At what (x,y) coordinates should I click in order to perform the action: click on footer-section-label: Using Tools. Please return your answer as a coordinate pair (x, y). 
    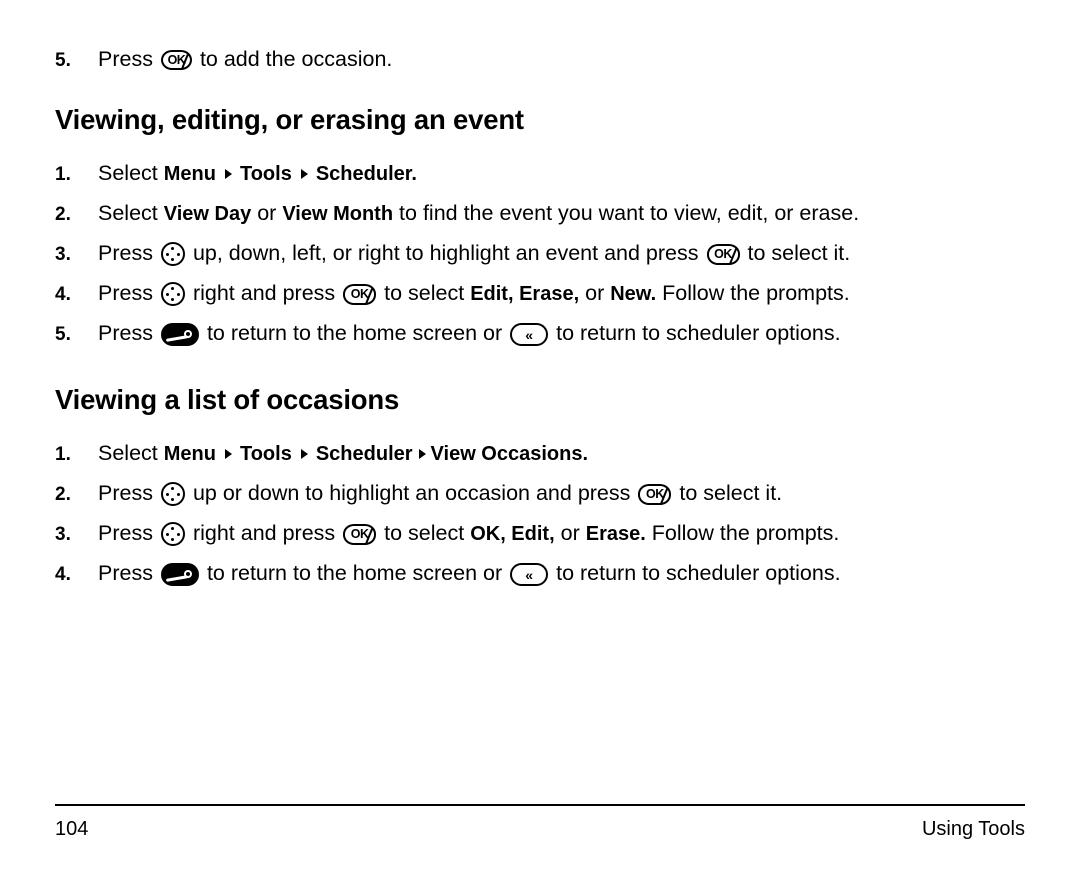
    Looking at the image, I should click on (973, 829).